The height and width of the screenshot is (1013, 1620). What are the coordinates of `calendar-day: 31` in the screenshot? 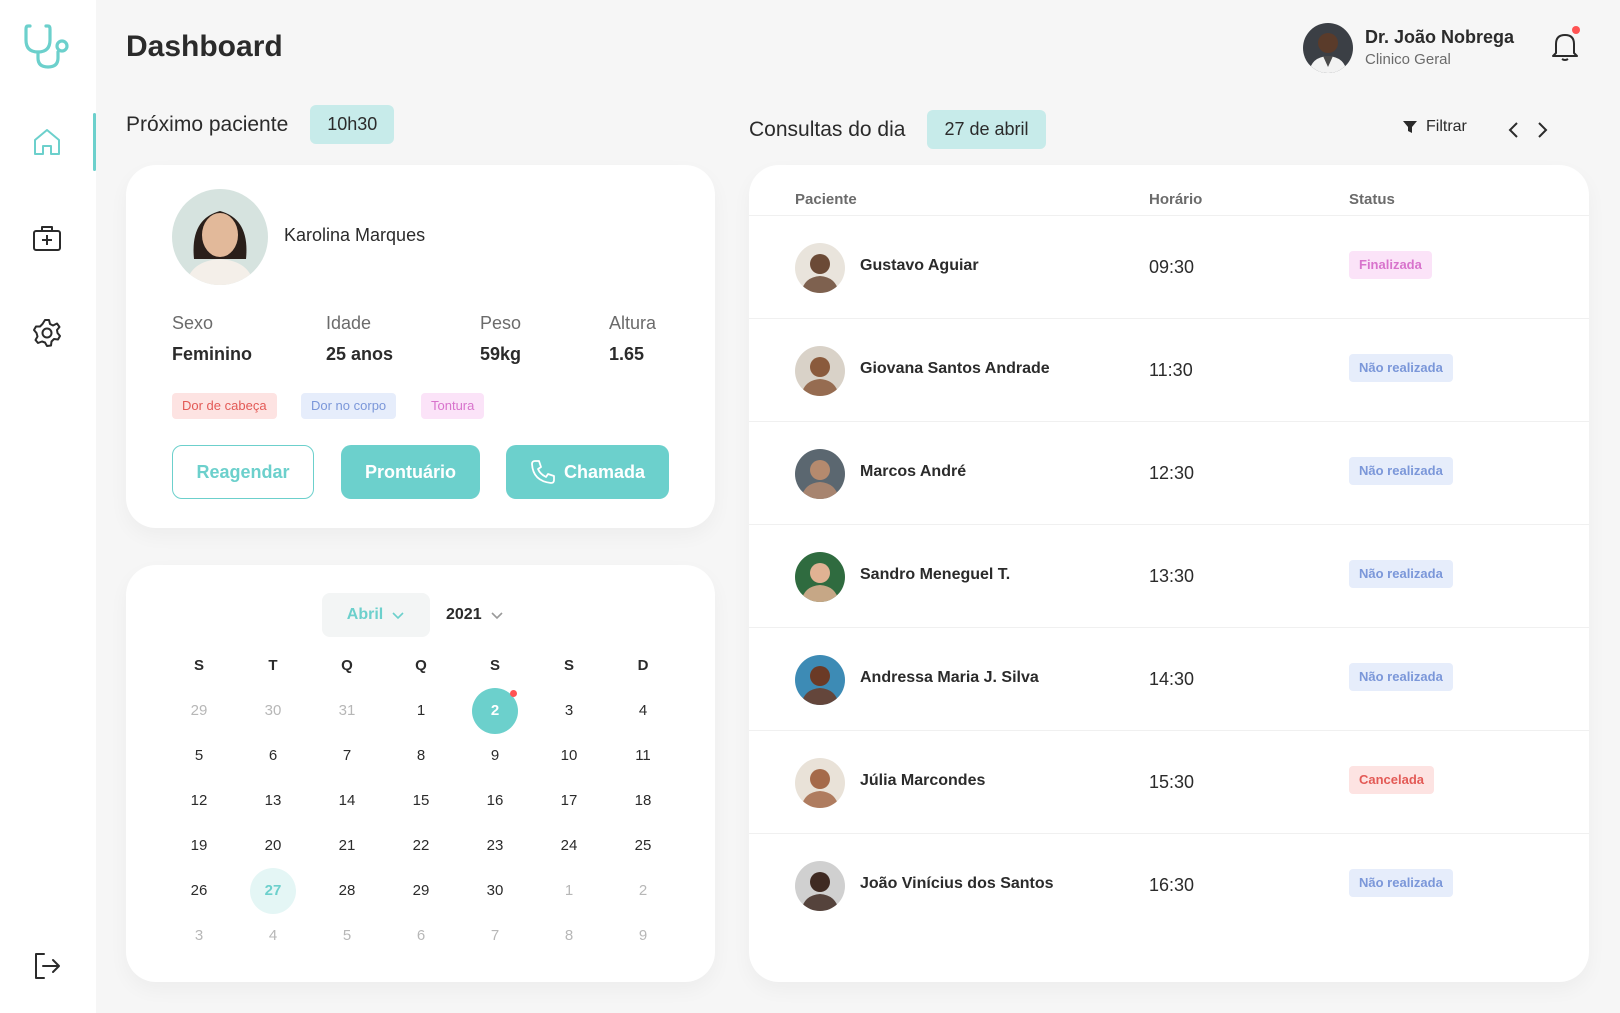 It's located at (347, 710).